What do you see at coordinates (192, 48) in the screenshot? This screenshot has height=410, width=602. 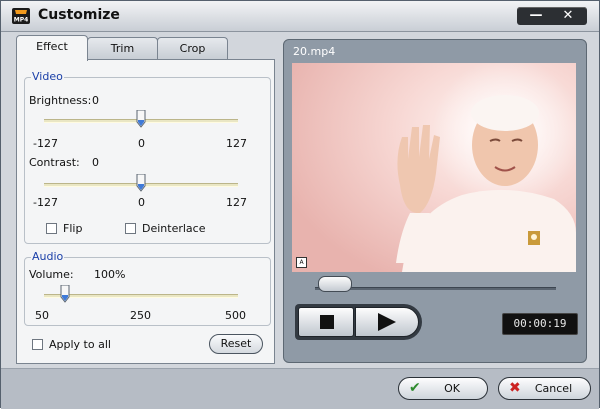 I see `tab-crop: Crop` at bounding box center [192, 48].